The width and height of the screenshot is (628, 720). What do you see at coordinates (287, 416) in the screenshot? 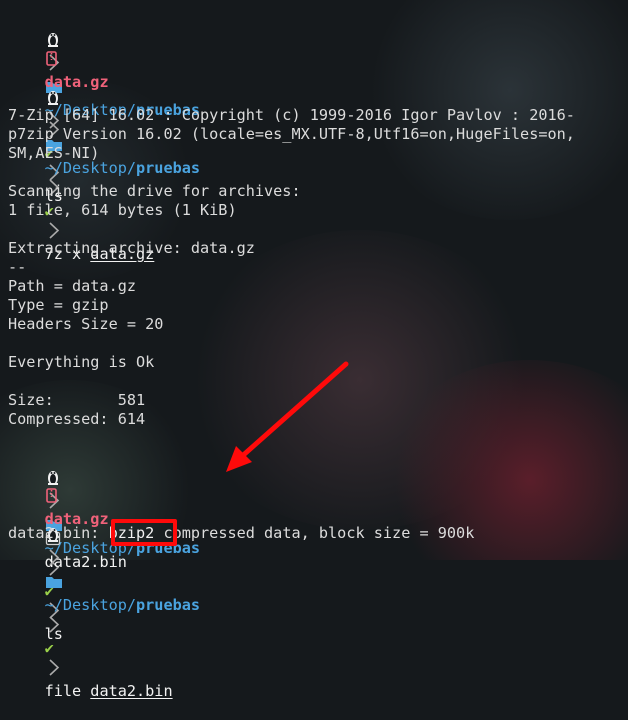
I see `annotation-arrow` at bounding box center [287, 416].